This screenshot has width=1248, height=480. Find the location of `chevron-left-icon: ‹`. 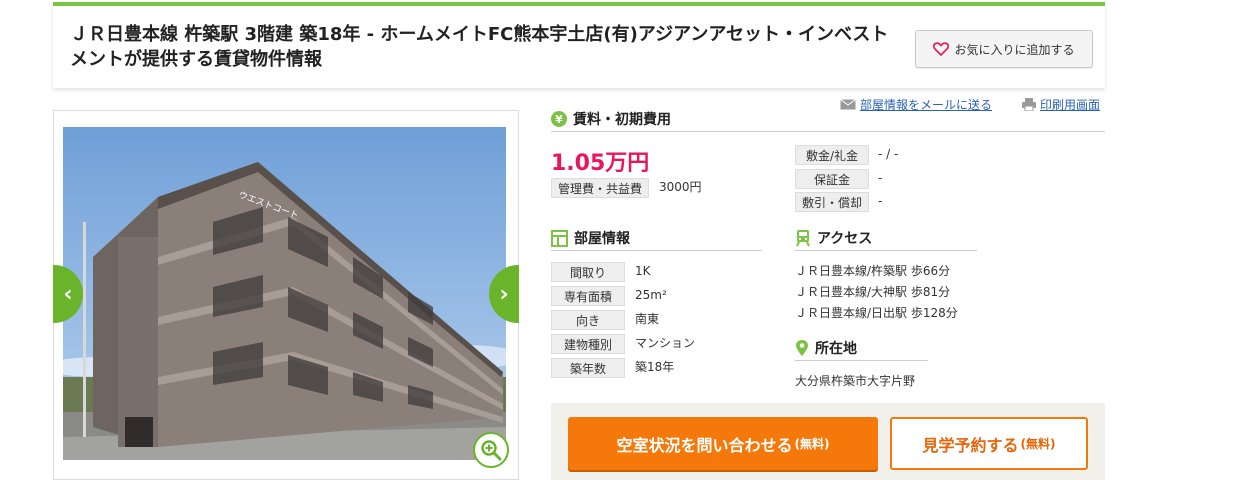

chevron-left-icon: ‹ is located at coordinates (68, 294).